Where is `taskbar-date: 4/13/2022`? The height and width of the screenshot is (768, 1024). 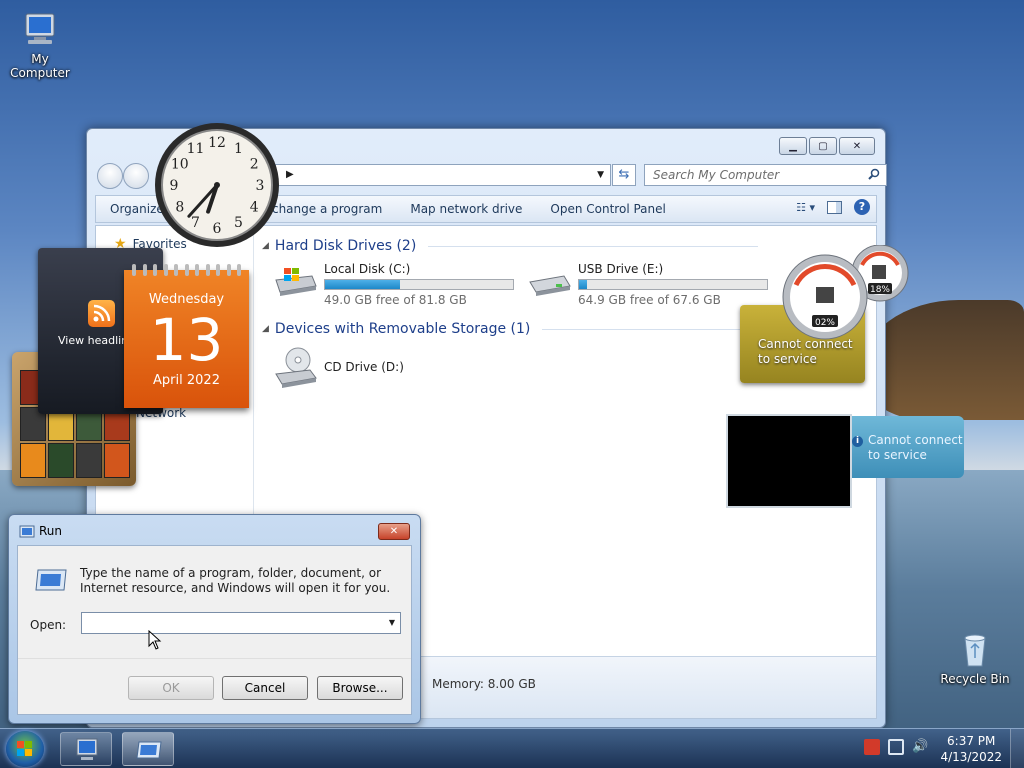 taskbar-date: 4/13/2022 is located at coordinates (971, 757).